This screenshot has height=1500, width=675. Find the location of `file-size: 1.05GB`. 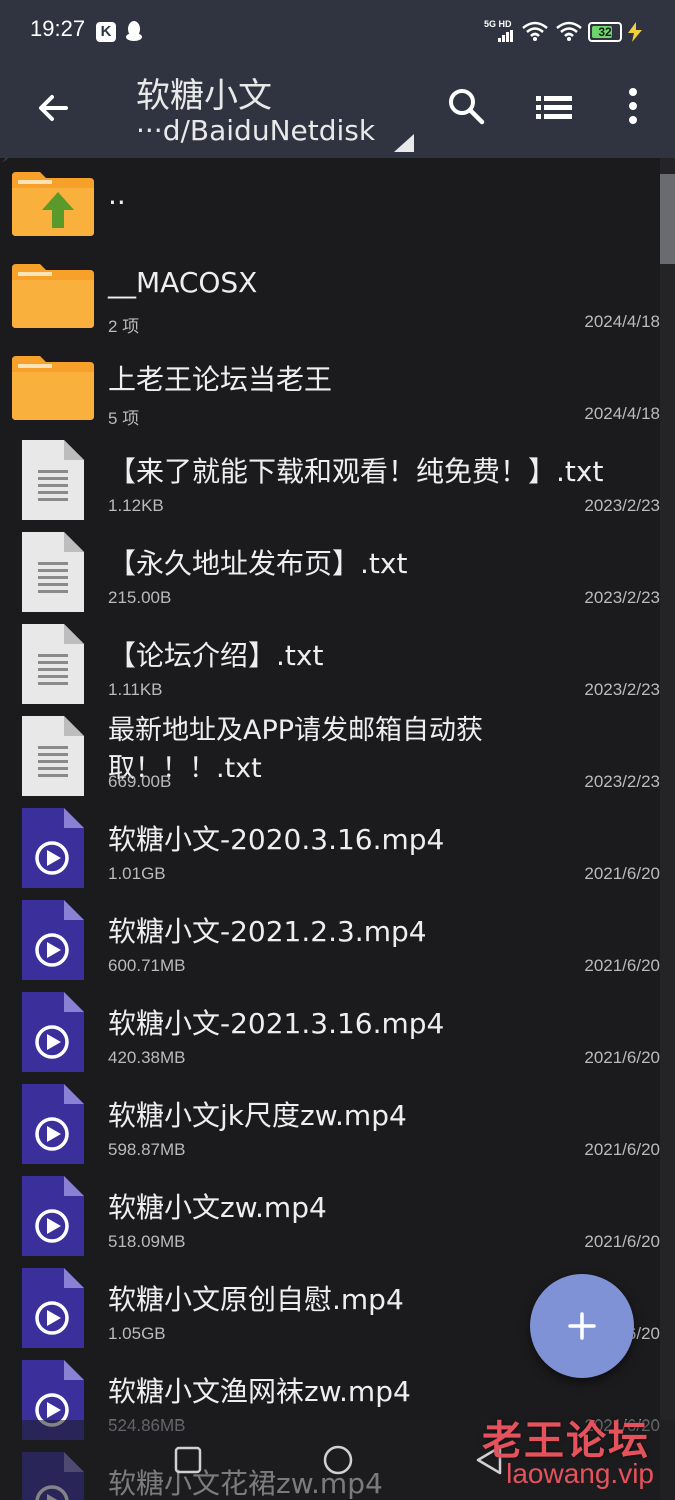

file-size: 1.05GB is located at coordinates (137, 1333).